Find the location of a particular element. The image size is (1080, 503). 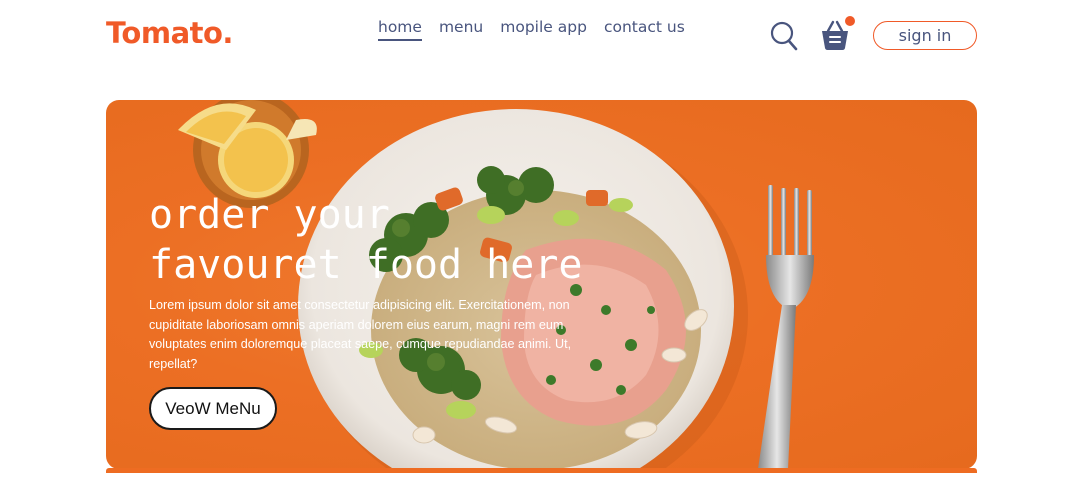

nav-item-mobile-app: mopile app is located at coordinates (543, 29).